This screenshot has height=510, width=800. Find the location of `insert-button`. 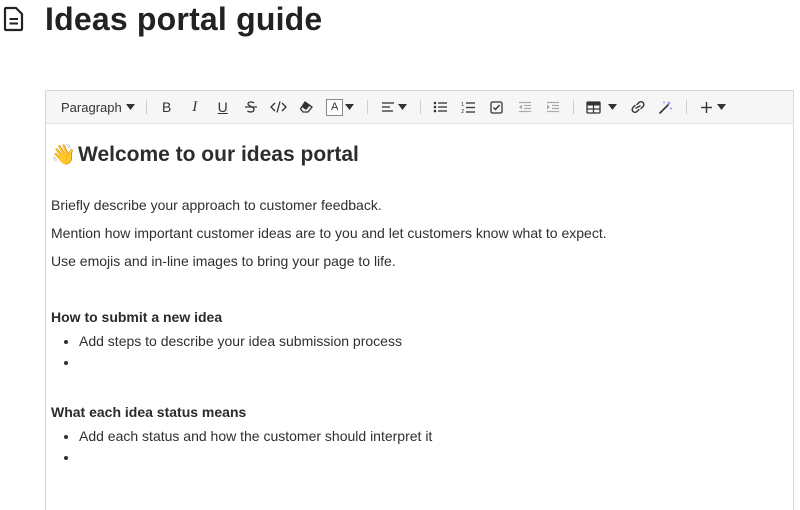

insert-button is located at coordinates (707, 107).